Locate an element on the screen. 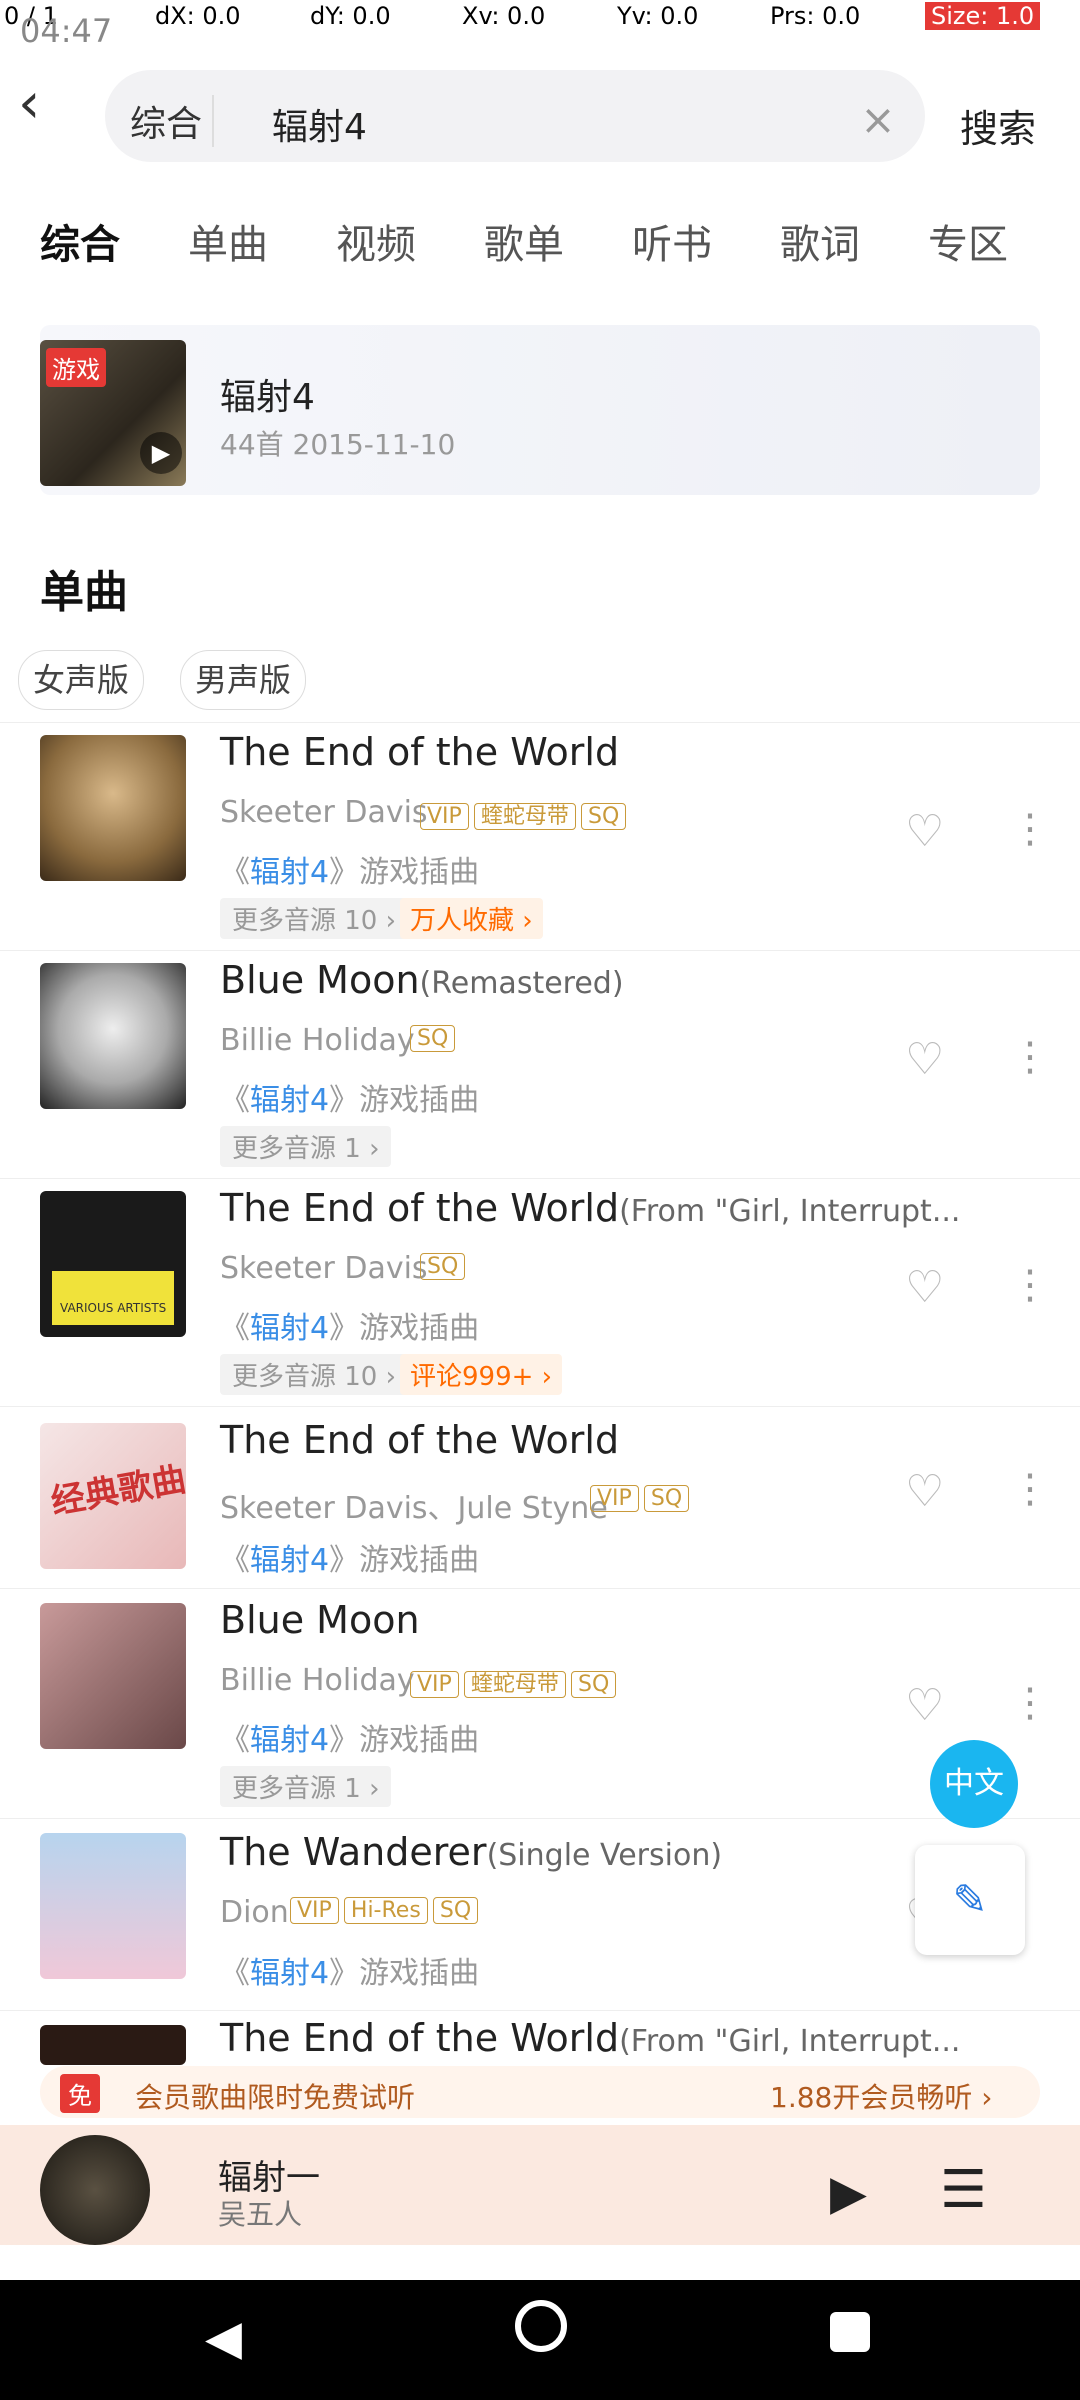 This screenshot has width=1080, height=2400. tab-playlists: 歌单 is located at coordinates (524, 241).